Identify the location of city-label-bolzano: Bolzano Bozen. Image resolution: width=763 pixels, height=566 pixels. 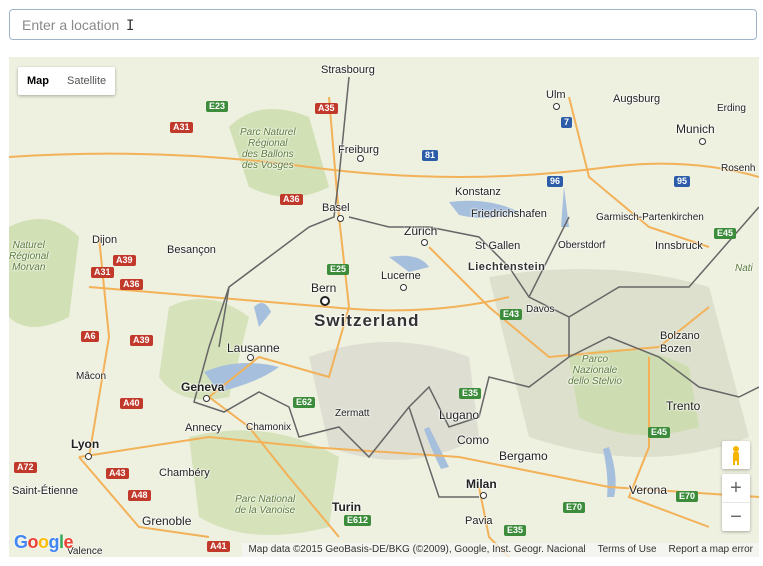
(680, 342).